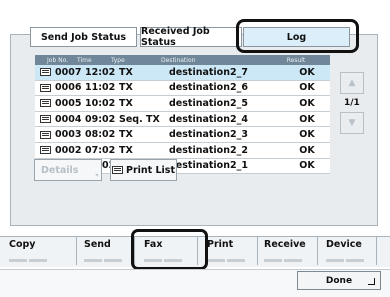 This screenshot has width=390, height=297. I want to click on header-job-no: Job No., so click(58, 60).